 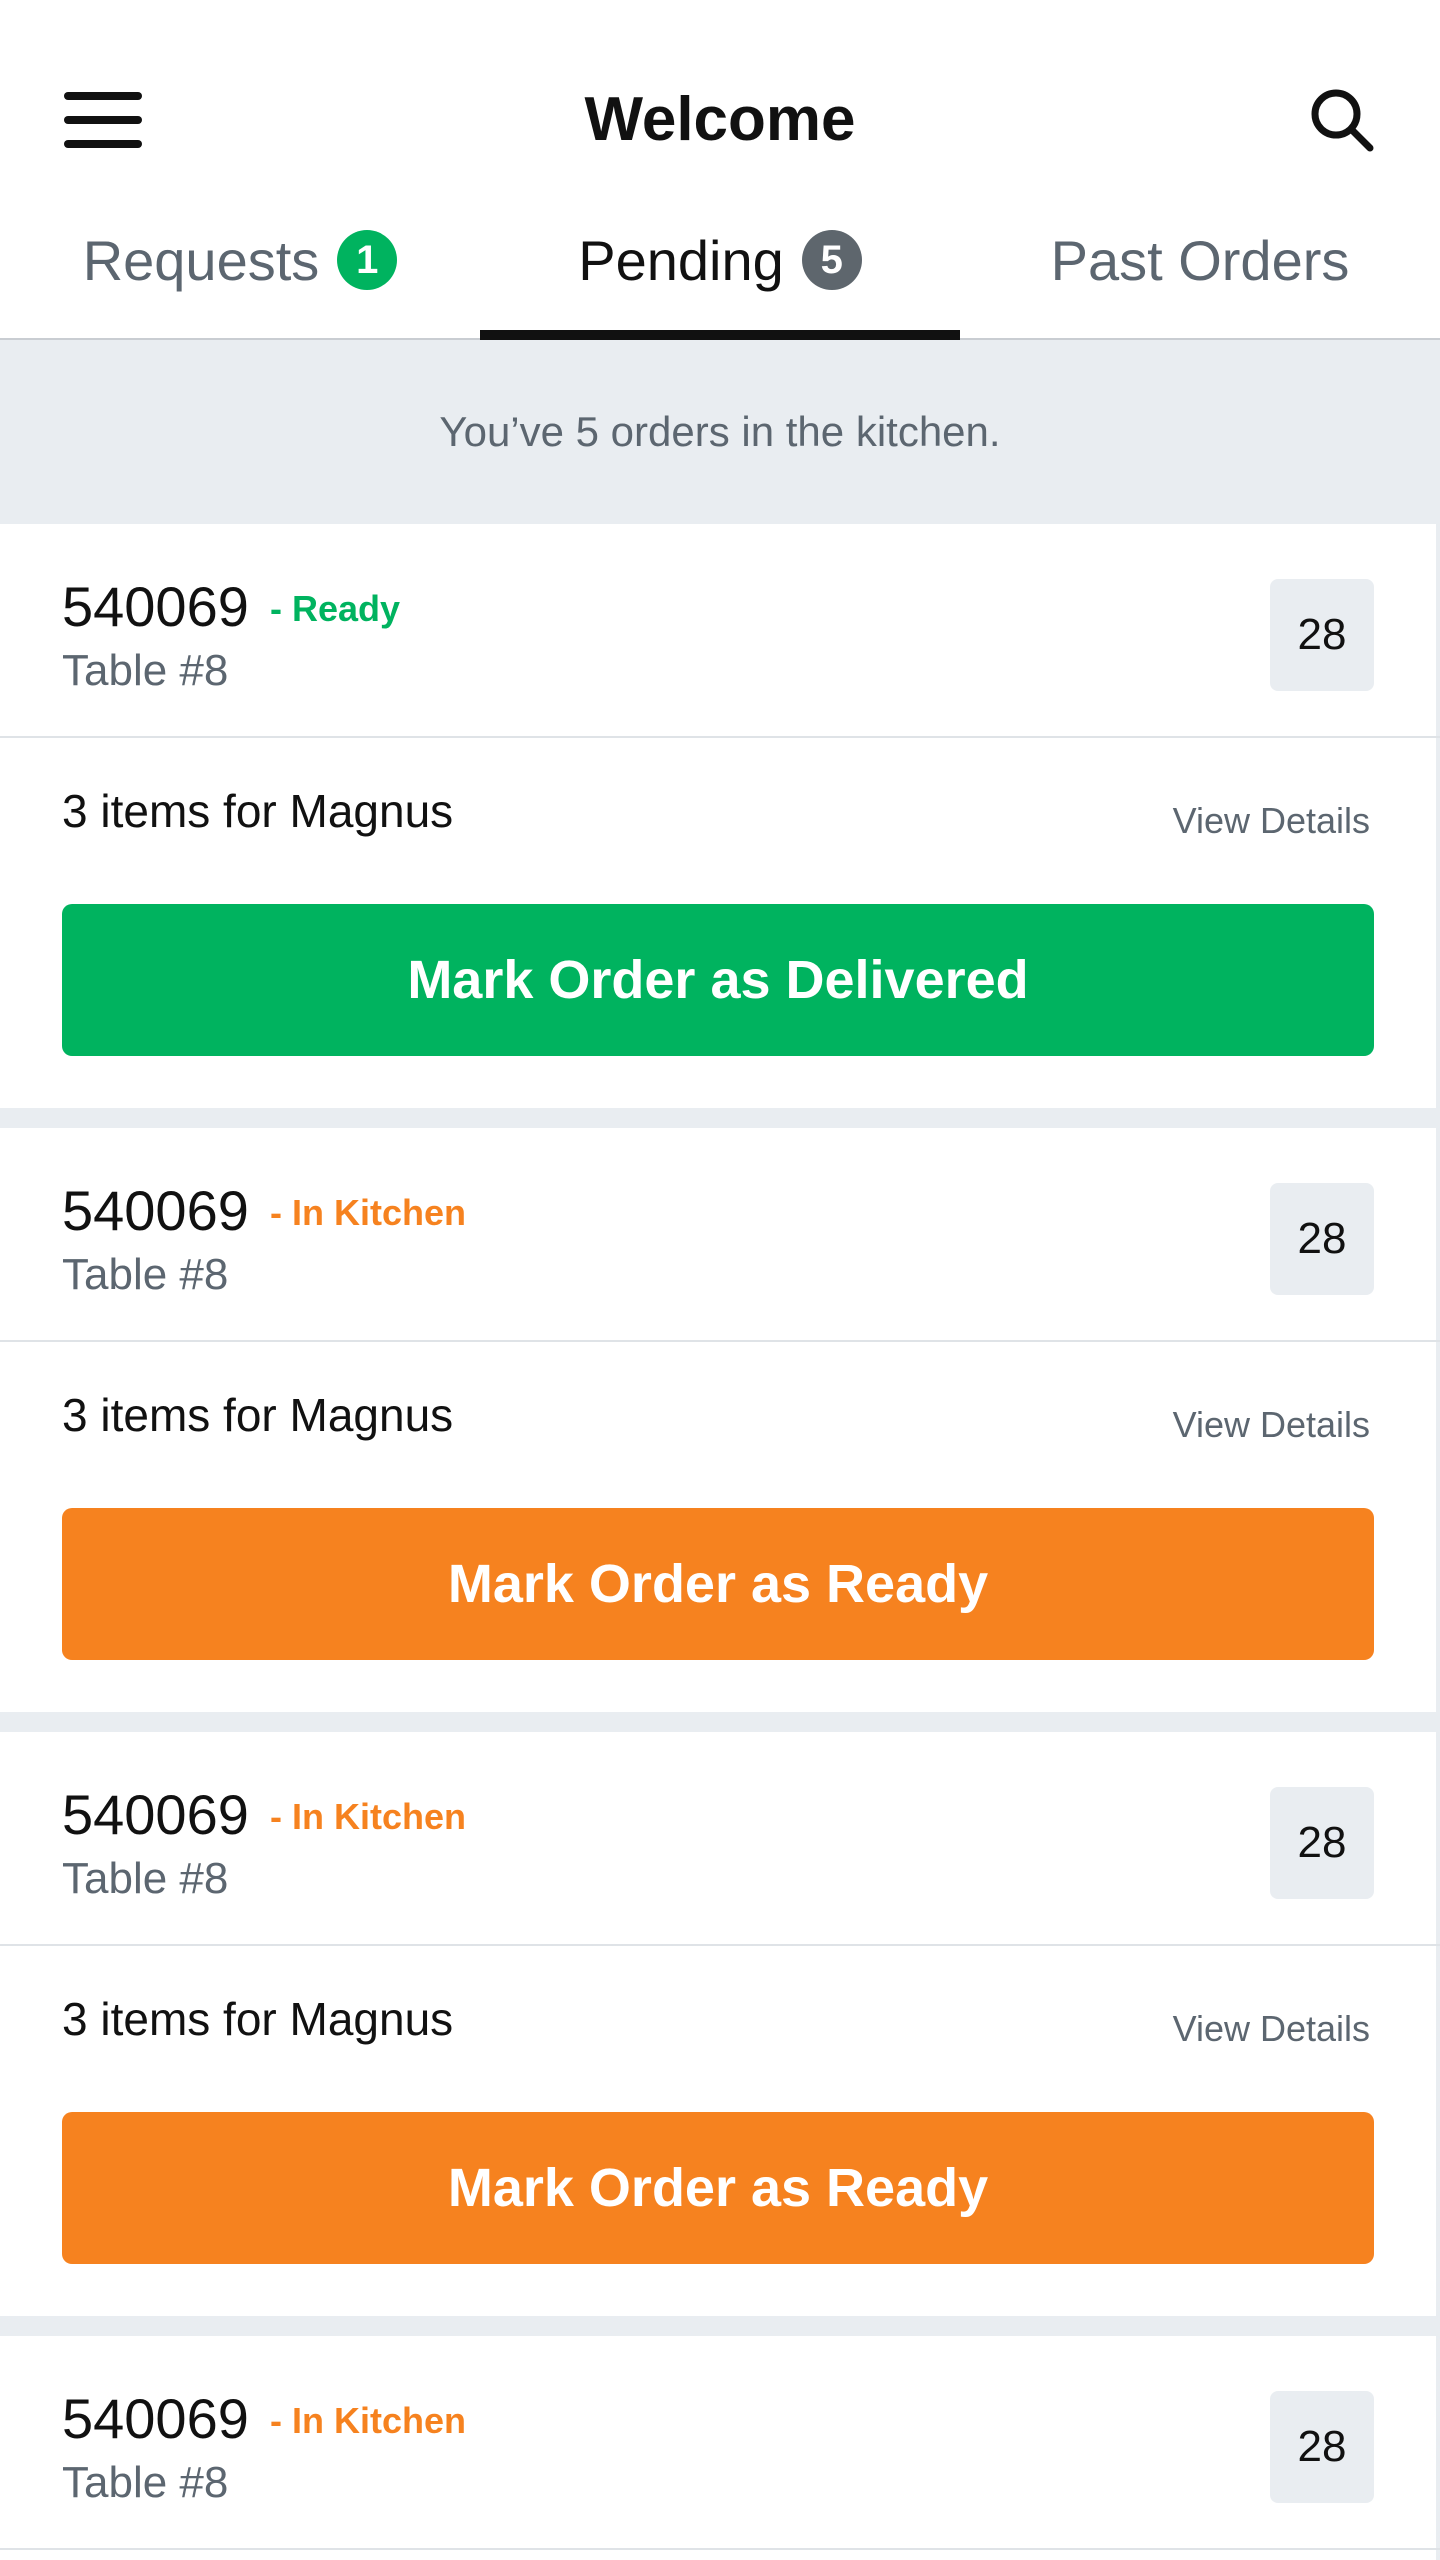 I want to click on order-status: - Ready, so click(x=335, y=608).